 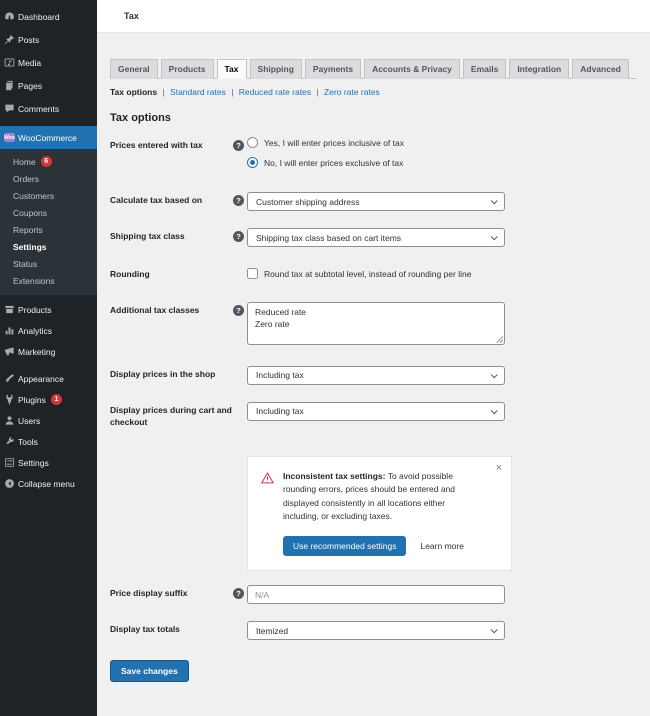 I want to click on sidebar-item-label: Plugins, so click(x=32, y=399).